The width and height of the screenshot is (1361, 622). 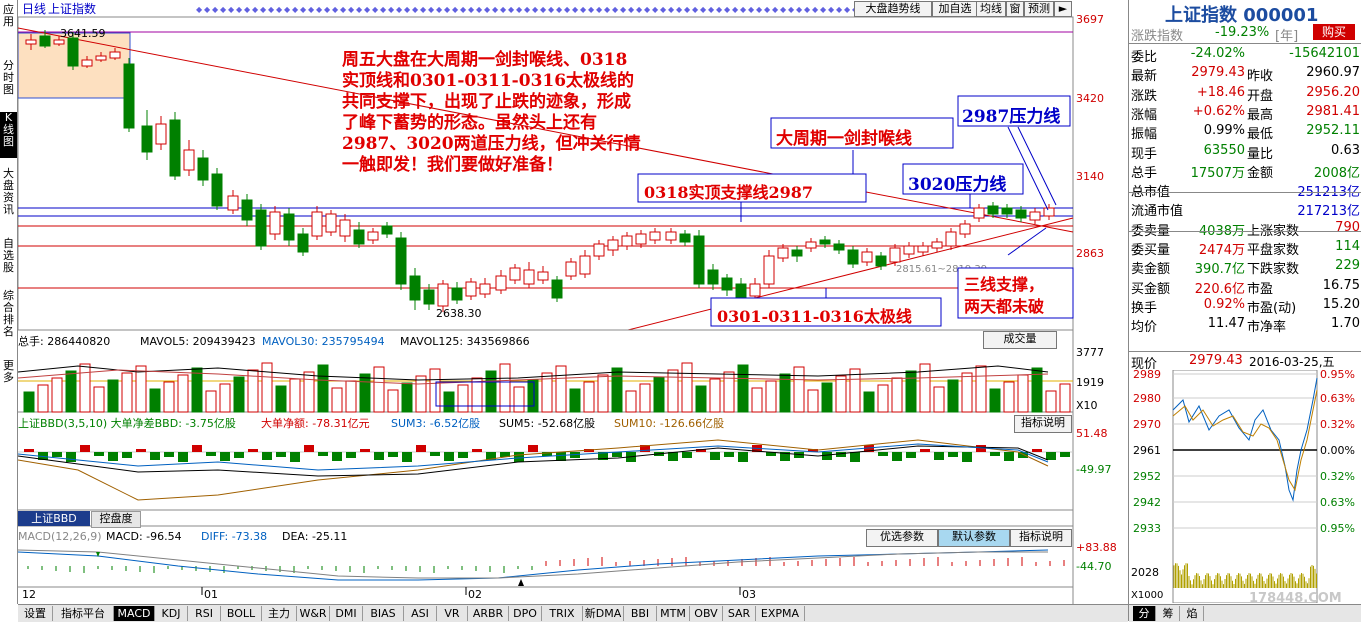 What do you see at coordinates (8, 196) in the screenshot?
I see `sidebar-item-news: 大盘资讯` at bounding box center [8, 196].